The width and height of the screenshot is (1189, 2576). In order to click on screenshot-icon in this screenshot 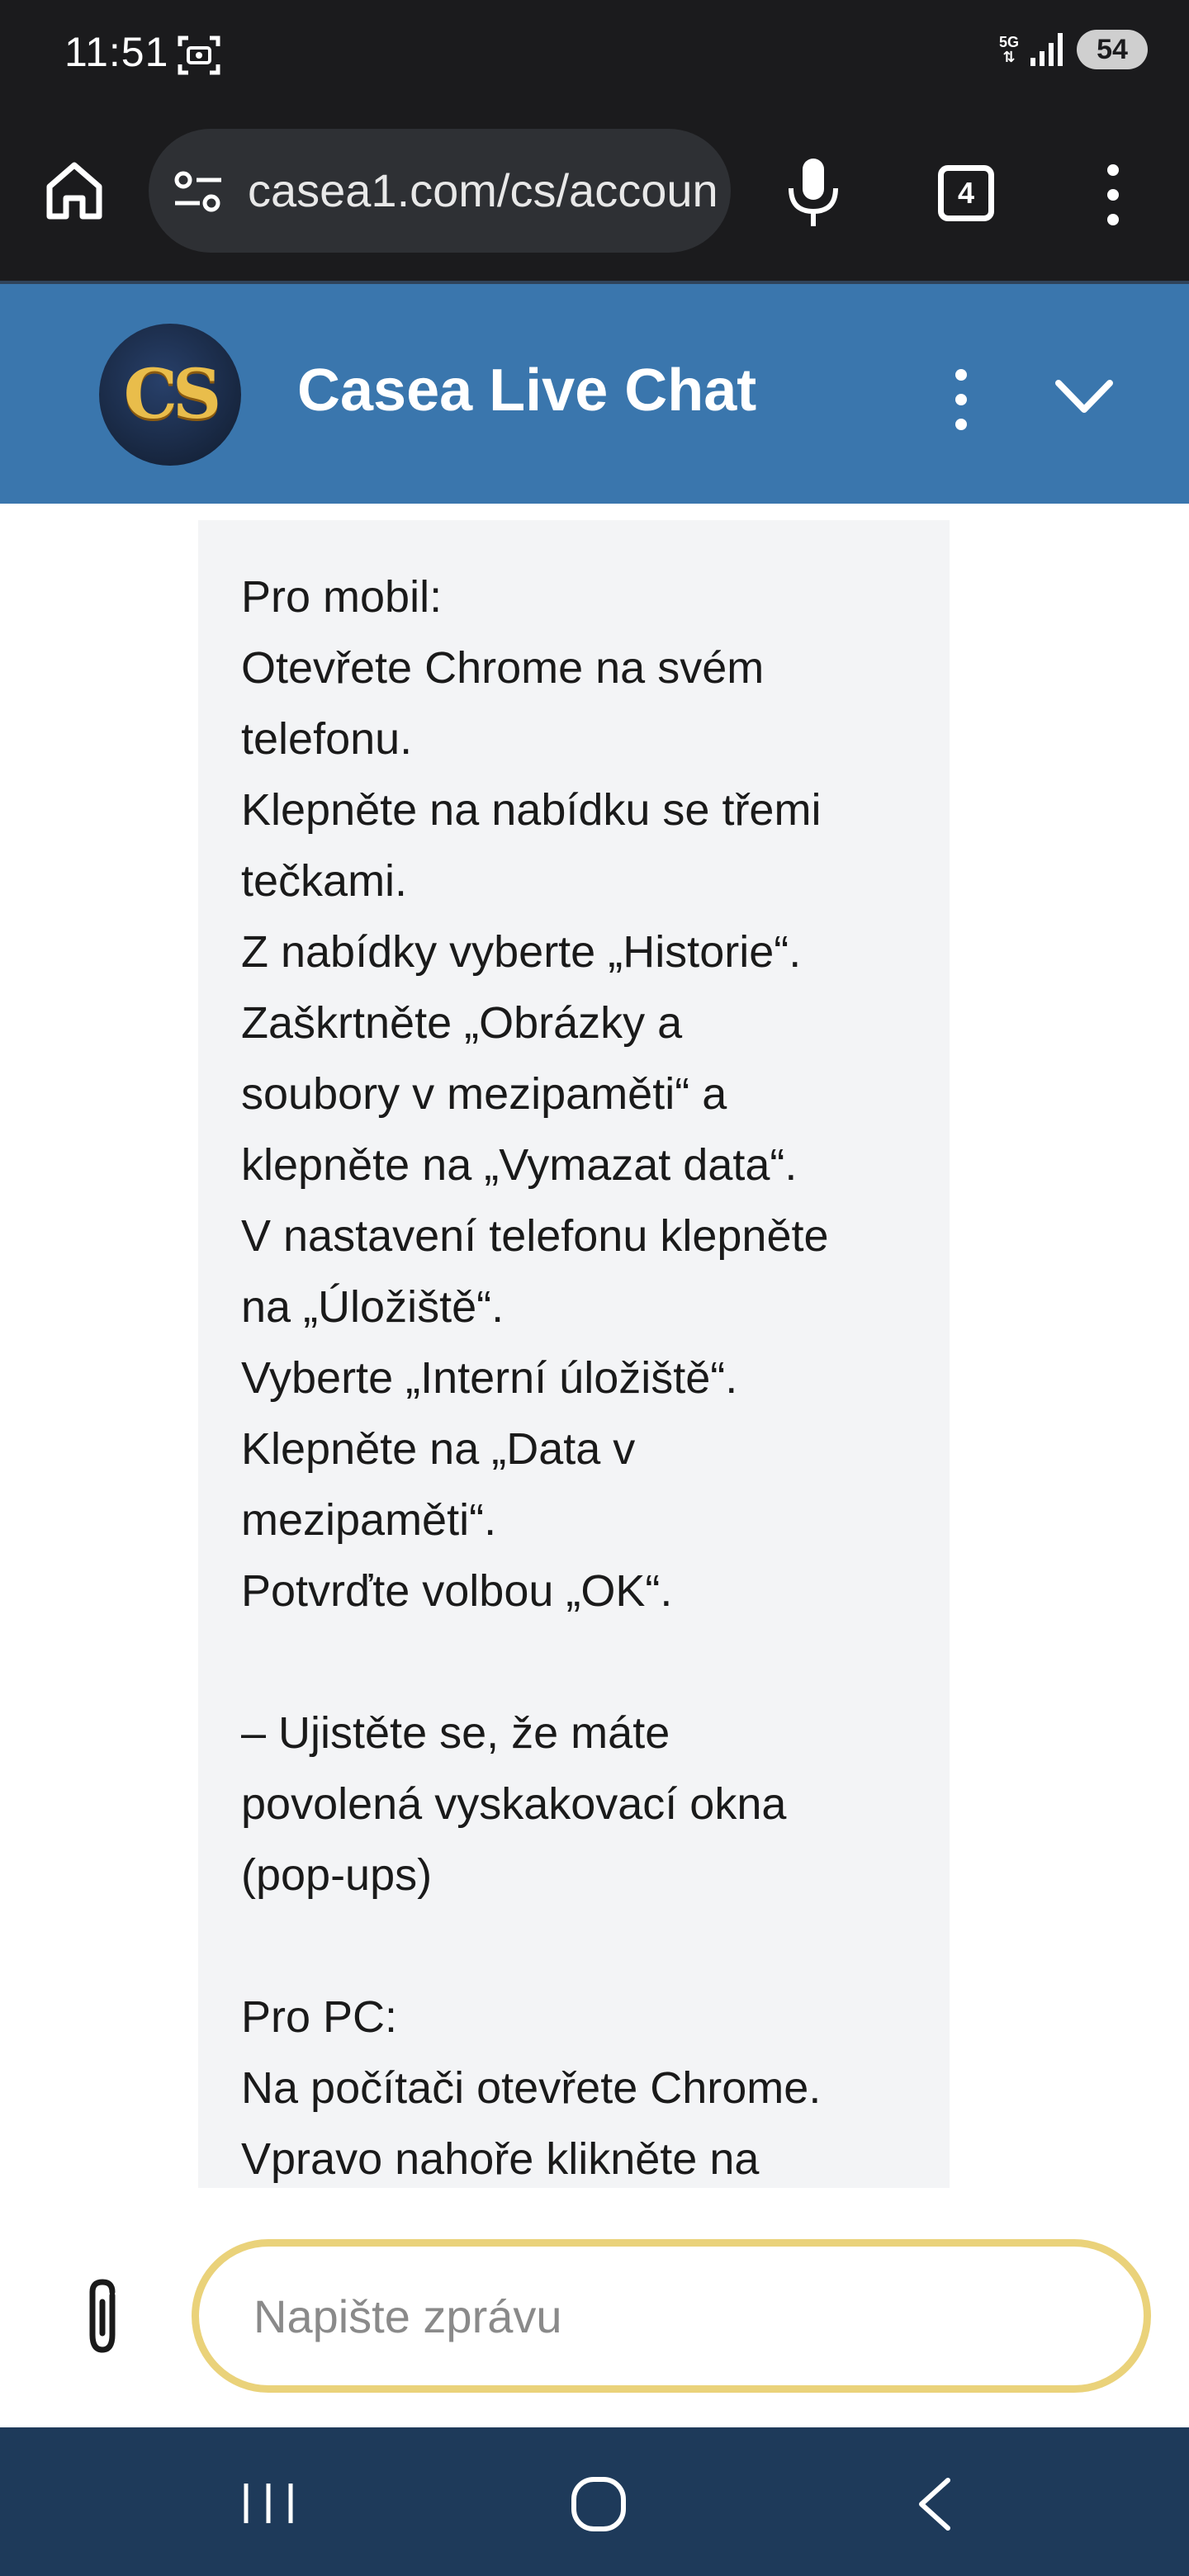, I will do `click(199, 55)`.